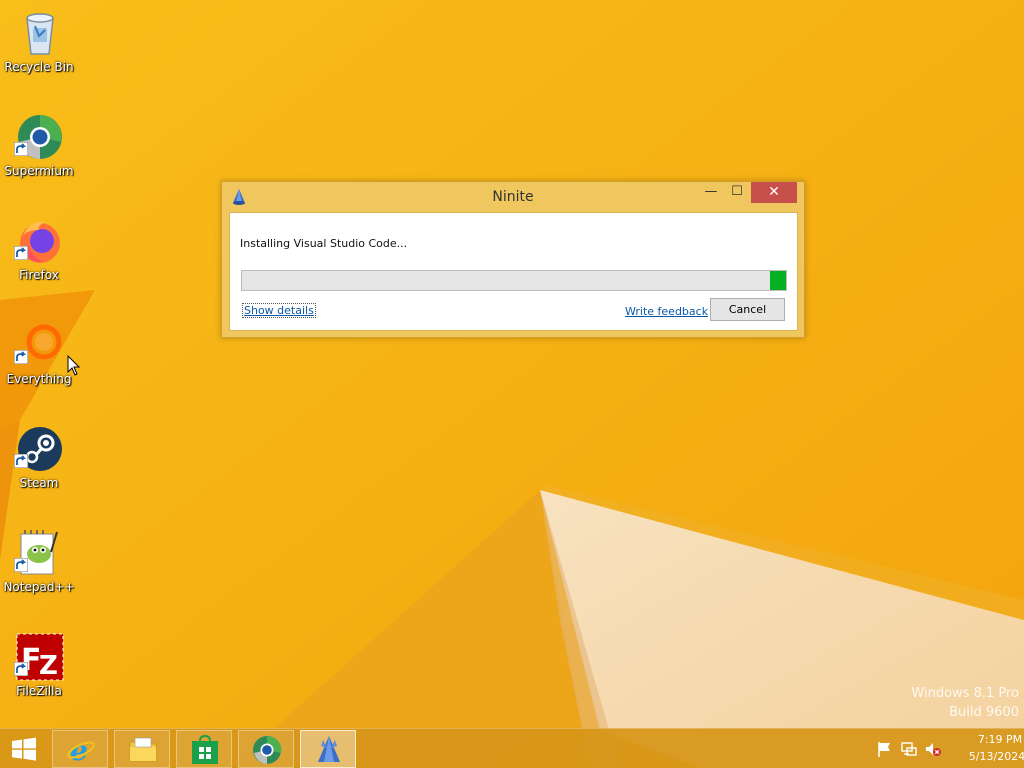  I want to click on watermark-edition: Windows 8.1 Pro, so click(965, 693).